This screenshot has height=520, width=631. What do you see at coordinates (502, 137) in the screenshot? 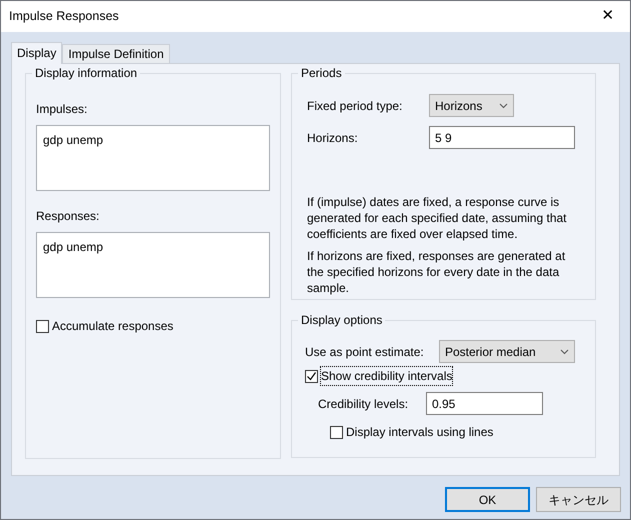
I see `input-field: 5 9` at bounding box center [502, 137].